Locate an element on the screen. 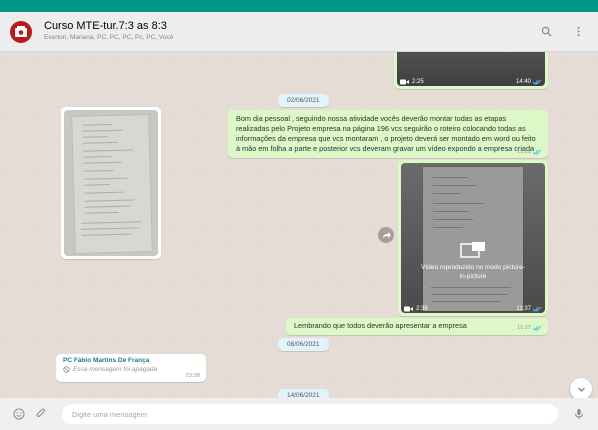 Image resolution: width=598 pixels, height=430 pixels. group-avatar-icon is located at coordinates (21, 31).